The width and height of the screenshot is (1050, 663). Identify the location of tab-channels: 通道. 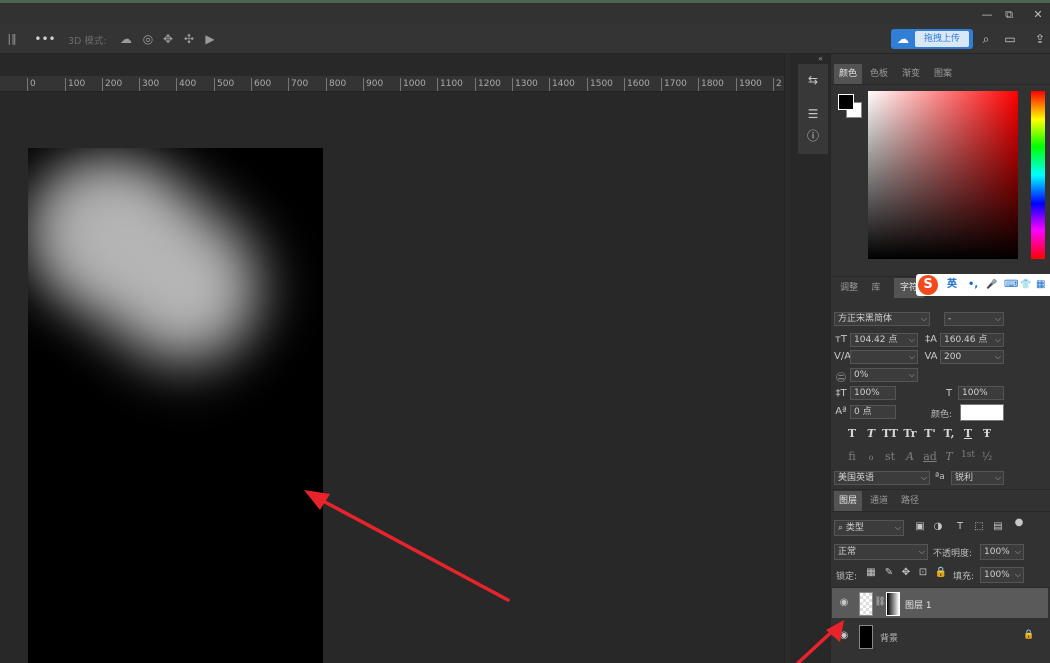
(879, 501).